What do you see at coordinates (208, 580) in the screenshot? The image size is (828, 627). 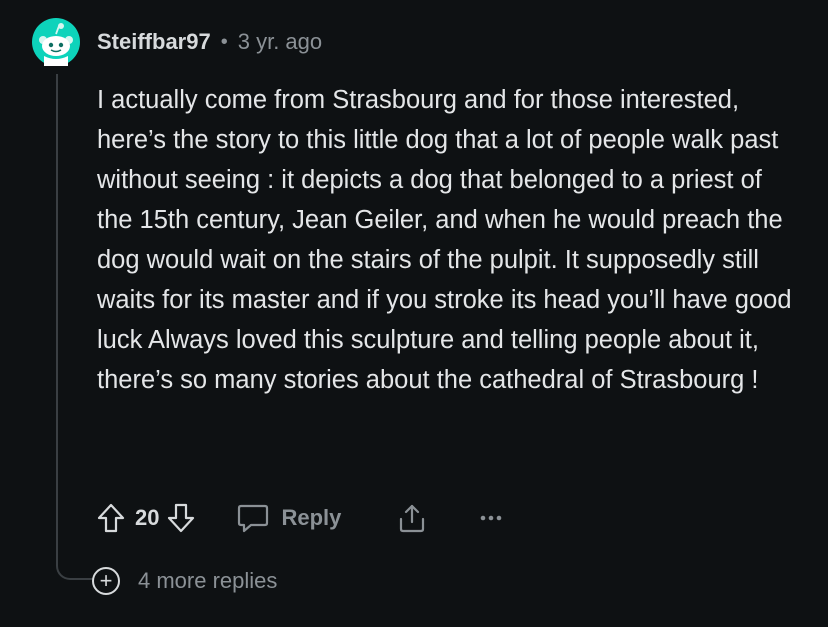 I see `more-replies-label: 4 more replies` at bounding box center [208, 580].